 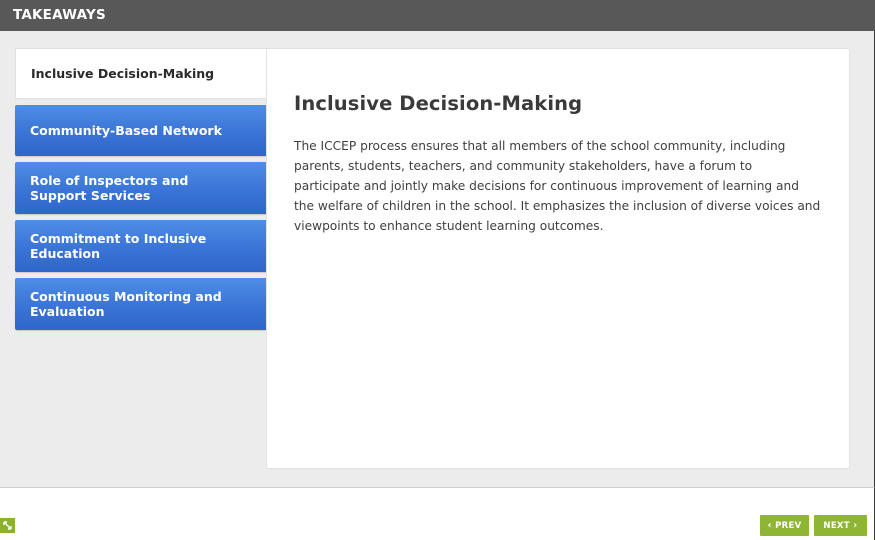 What do you see at coordinates (836, 526) in the screenshot?
I see `next-label: NEXT` at bounding box center [836, 526].